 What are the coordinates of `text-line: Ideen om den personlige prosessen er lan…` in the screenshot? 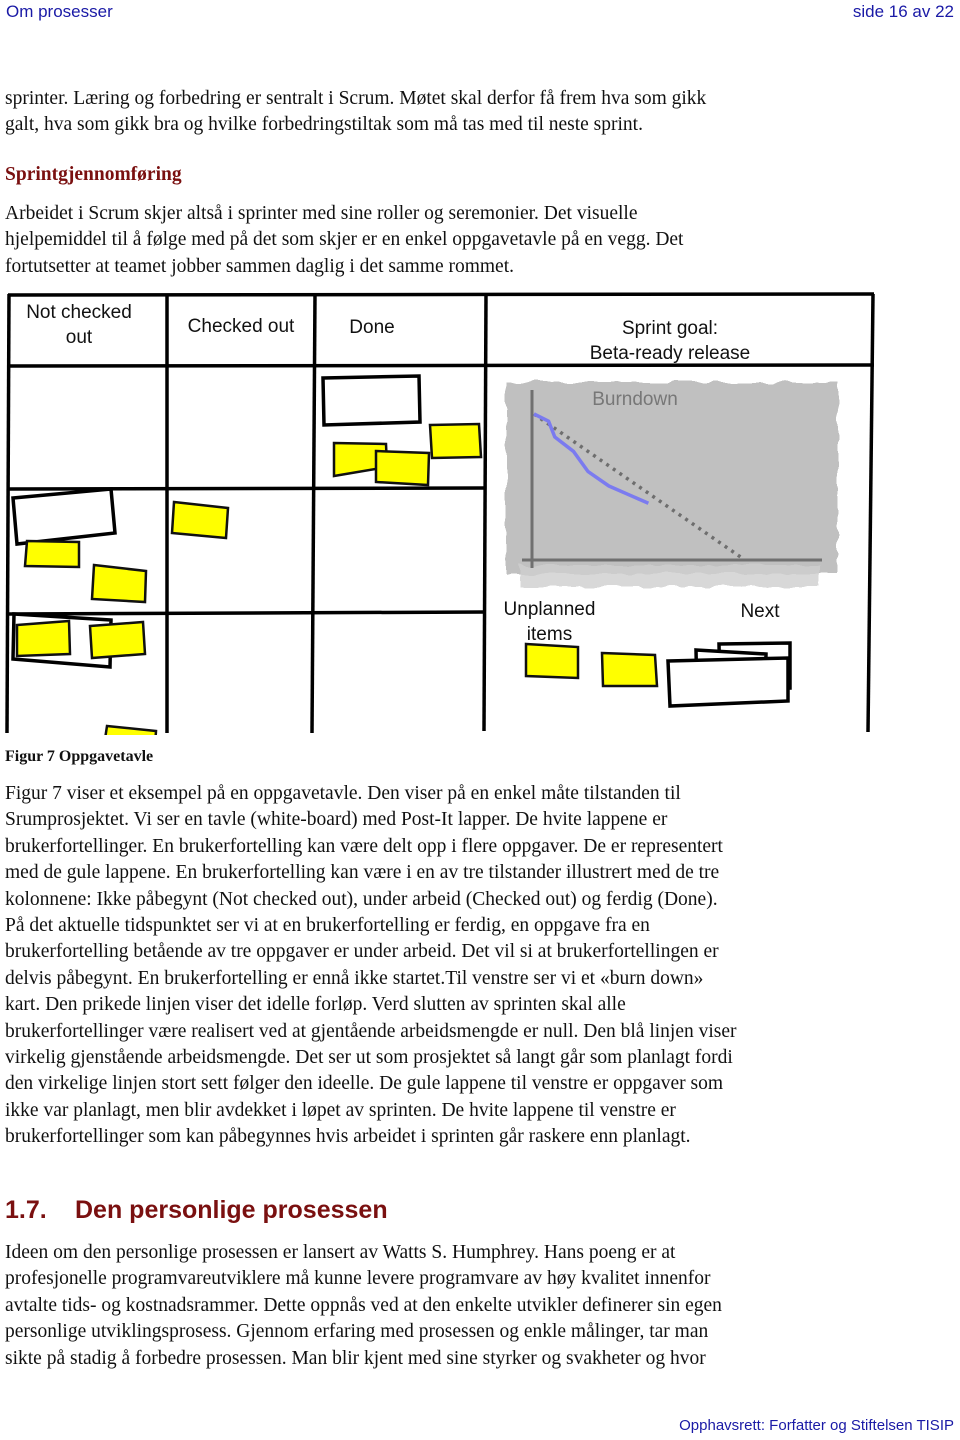 It's located at (340, 1252).